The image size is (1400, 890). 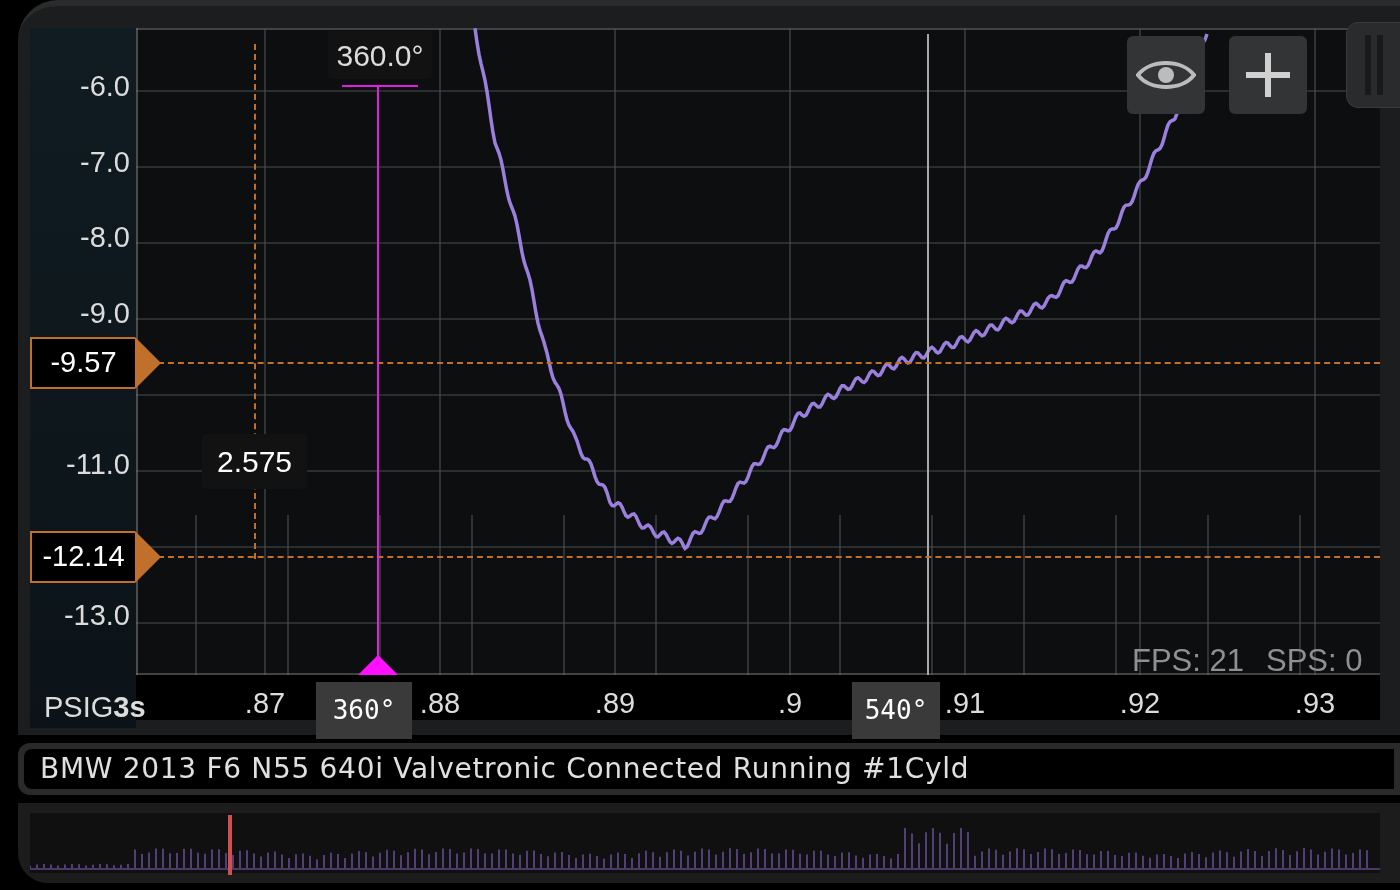 I want to click on x-axis-label: .92, so click(x=1140, y=703).